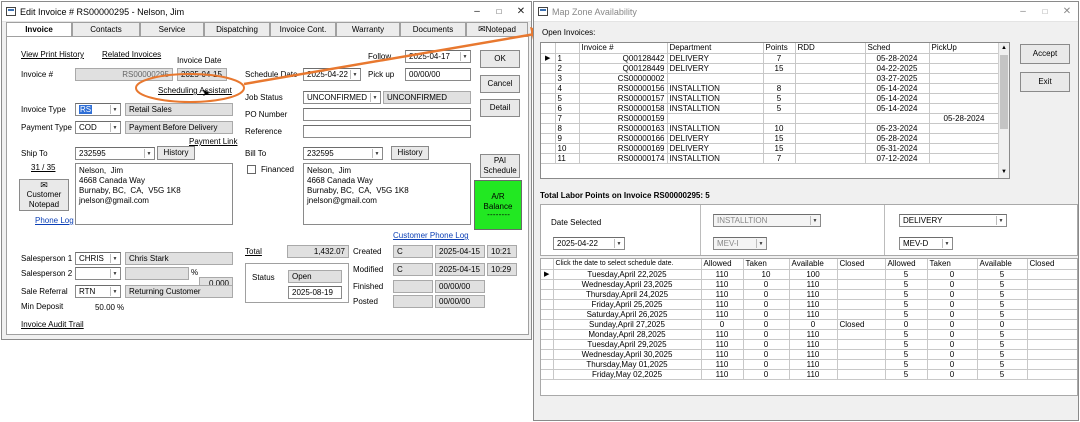 Image resolution: width=1080 pixels, height=422 pixels. I want to click on table-row: 5 RS00000157 INSTALLTION 5 05-14-2024, so click(770, 98).